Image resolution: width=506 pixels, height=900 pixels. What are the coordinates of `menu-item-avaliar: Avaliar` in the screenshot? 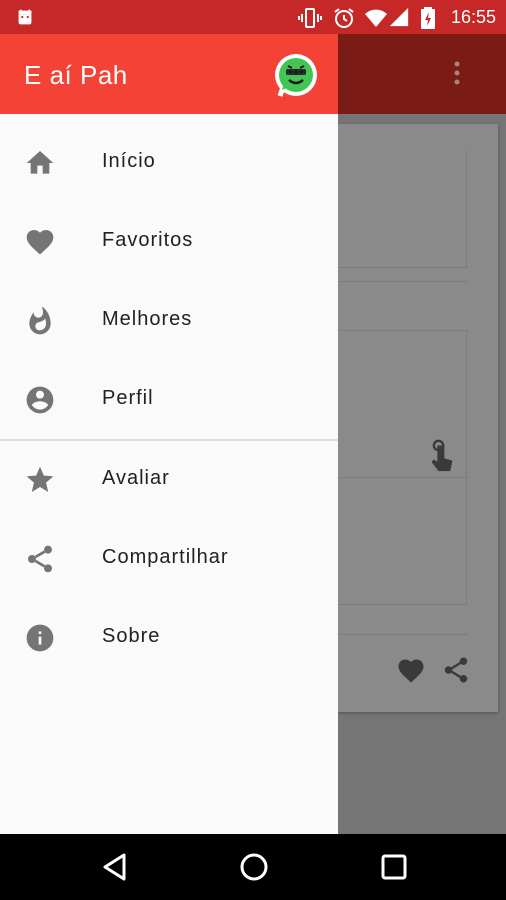 It's located at (169, 480).